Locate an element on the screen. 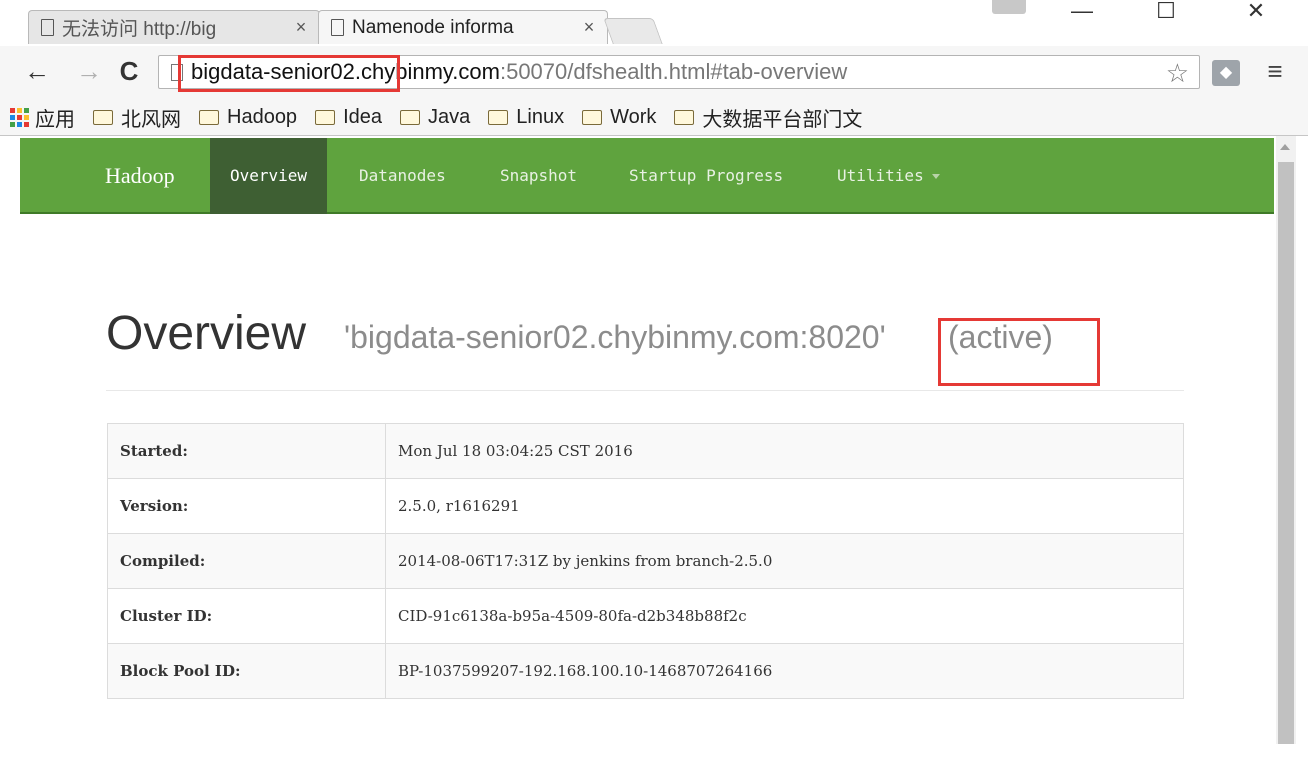  bookmark-folder: Hadoop is located at coordinates (248, 117).